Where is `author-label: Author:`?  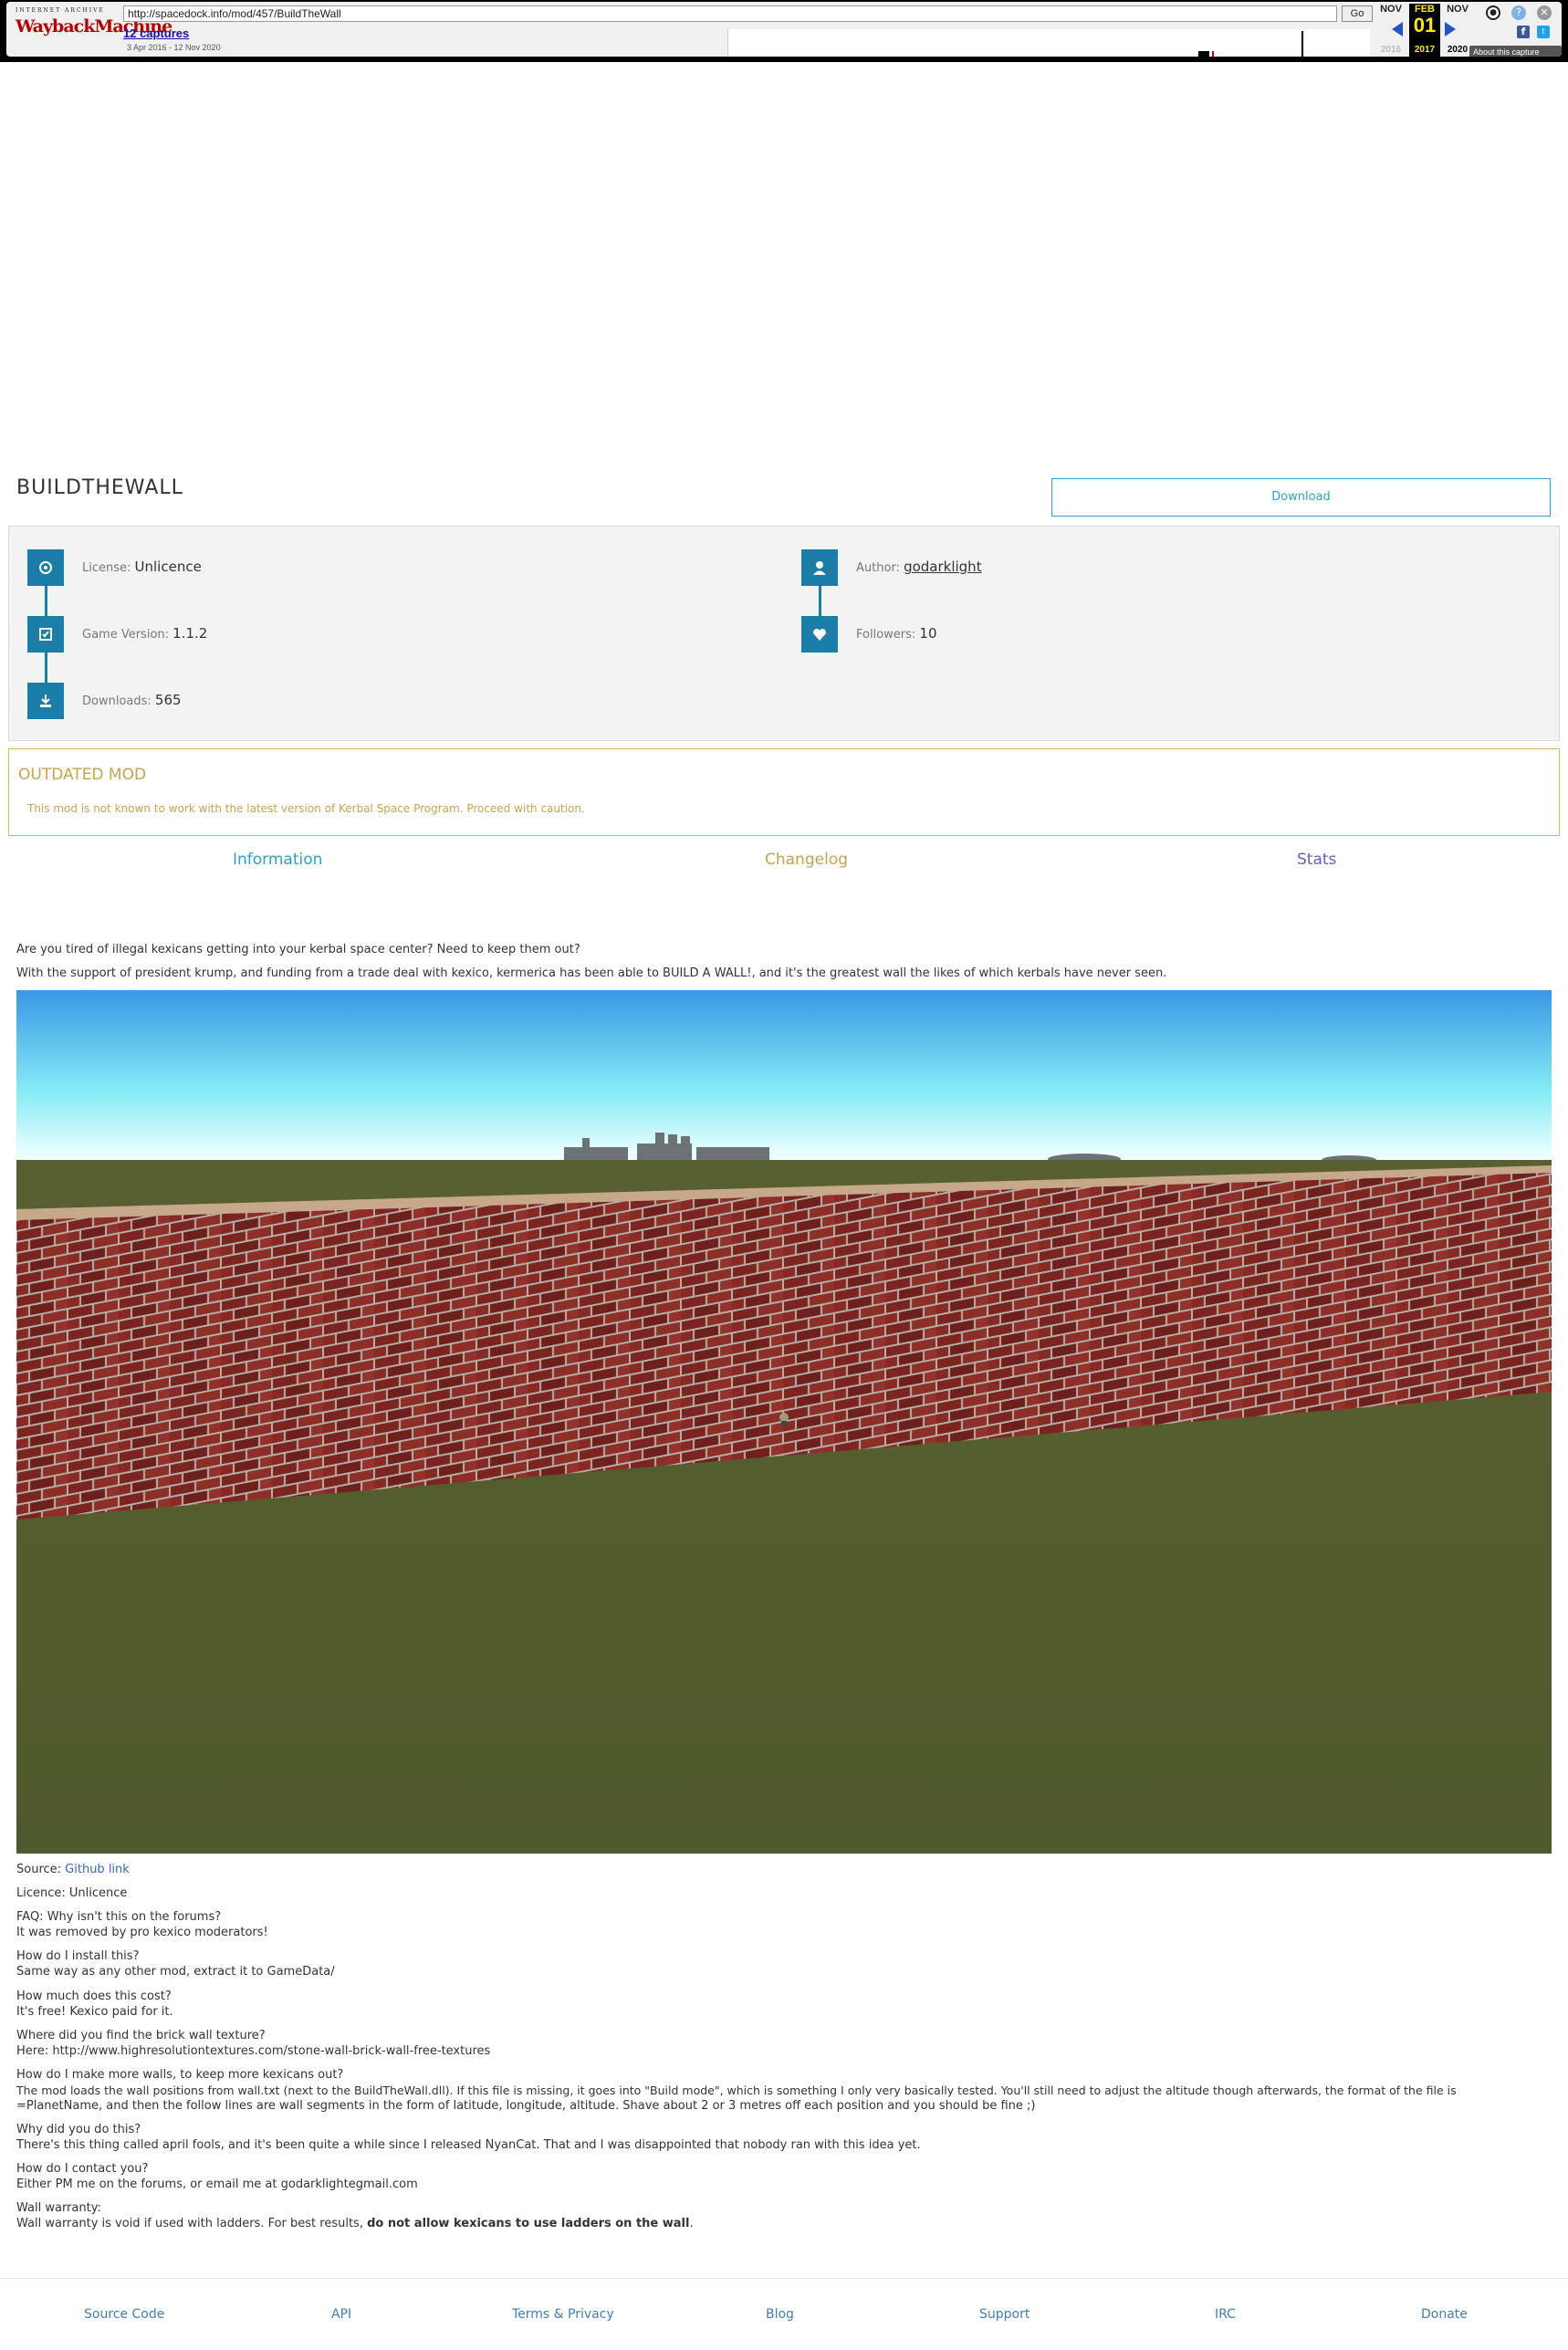 author-label: Author: is located at coordinates (878, 568).